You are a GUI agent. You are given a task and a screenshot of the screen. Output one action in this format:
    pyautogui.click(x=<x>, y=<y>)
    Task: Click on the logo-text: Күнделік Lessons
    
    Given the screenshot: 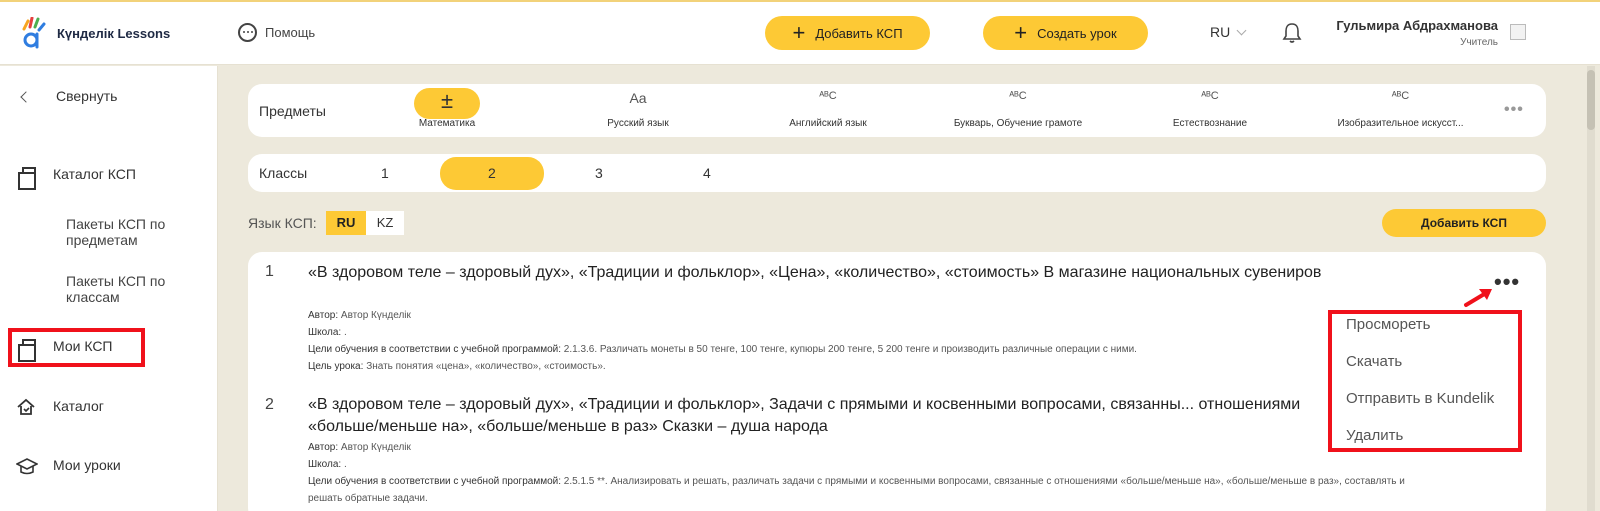 What is the action you would take?
    pyautogui.click(x=114, y=33)
    